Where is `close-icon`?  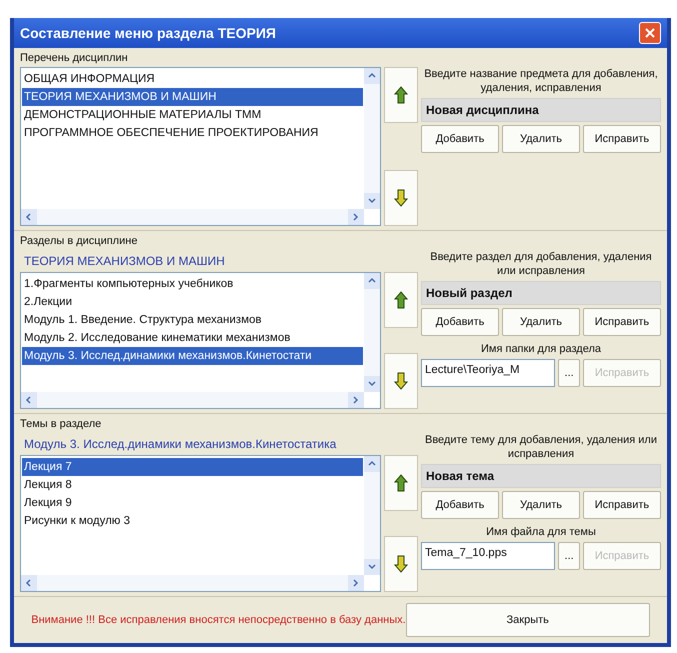
close-icon is located at coordinates (650, 33).